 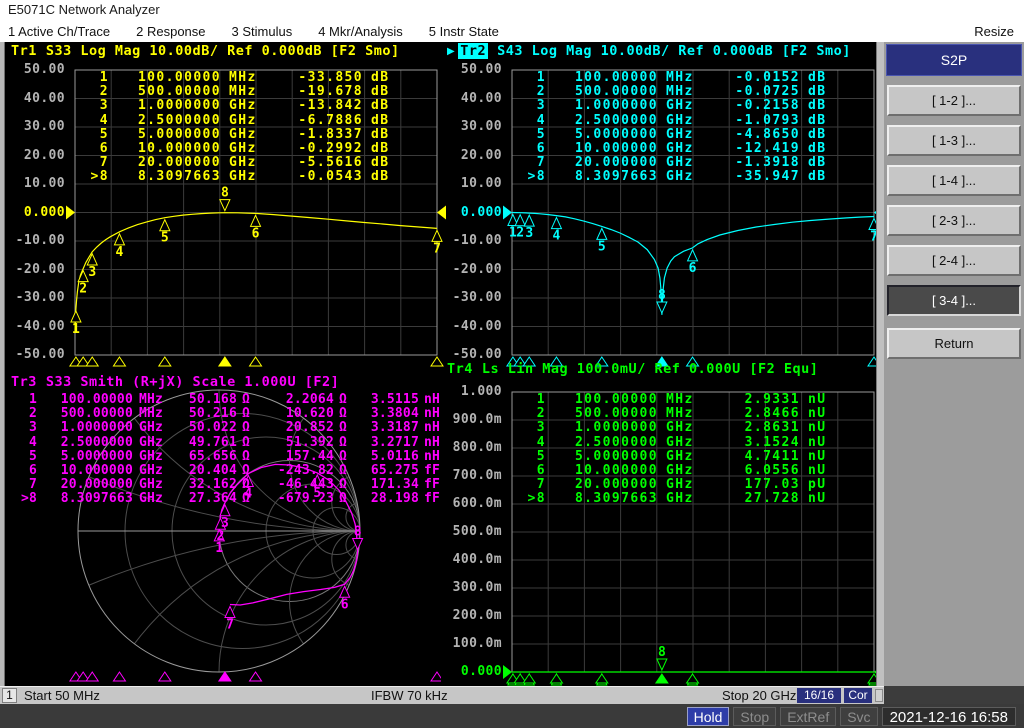 I want to click on tr1-marker-row: 5 5.0000000 GHz -1.8337 dB, so click(x=244, y=134).